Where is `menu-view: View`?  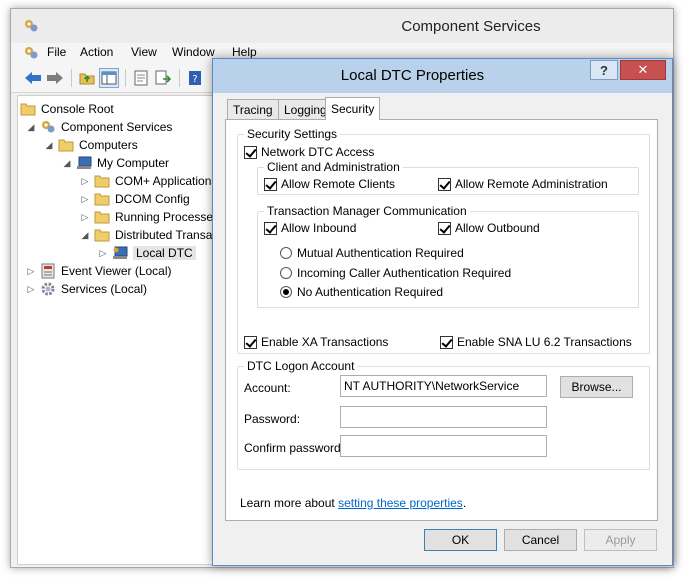 menu-view: View is located at coordinates (144, 52).